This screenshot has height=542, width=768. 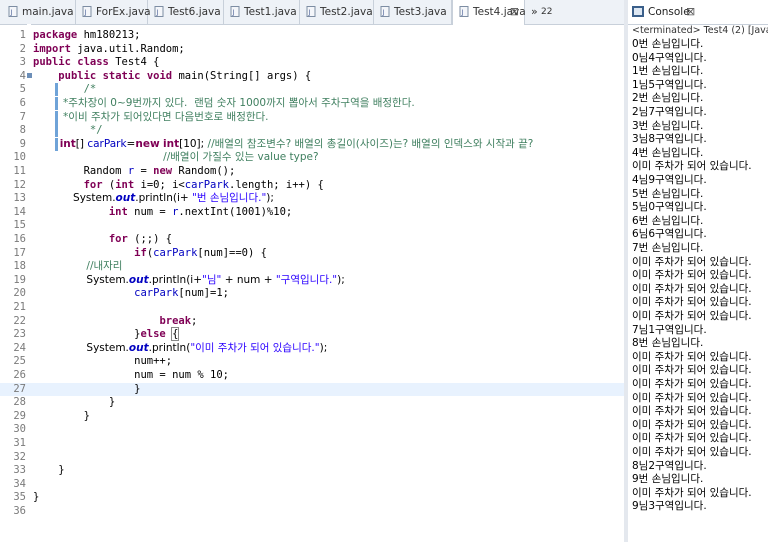 I want to click on code-token: class, so click(x=93, y=62).